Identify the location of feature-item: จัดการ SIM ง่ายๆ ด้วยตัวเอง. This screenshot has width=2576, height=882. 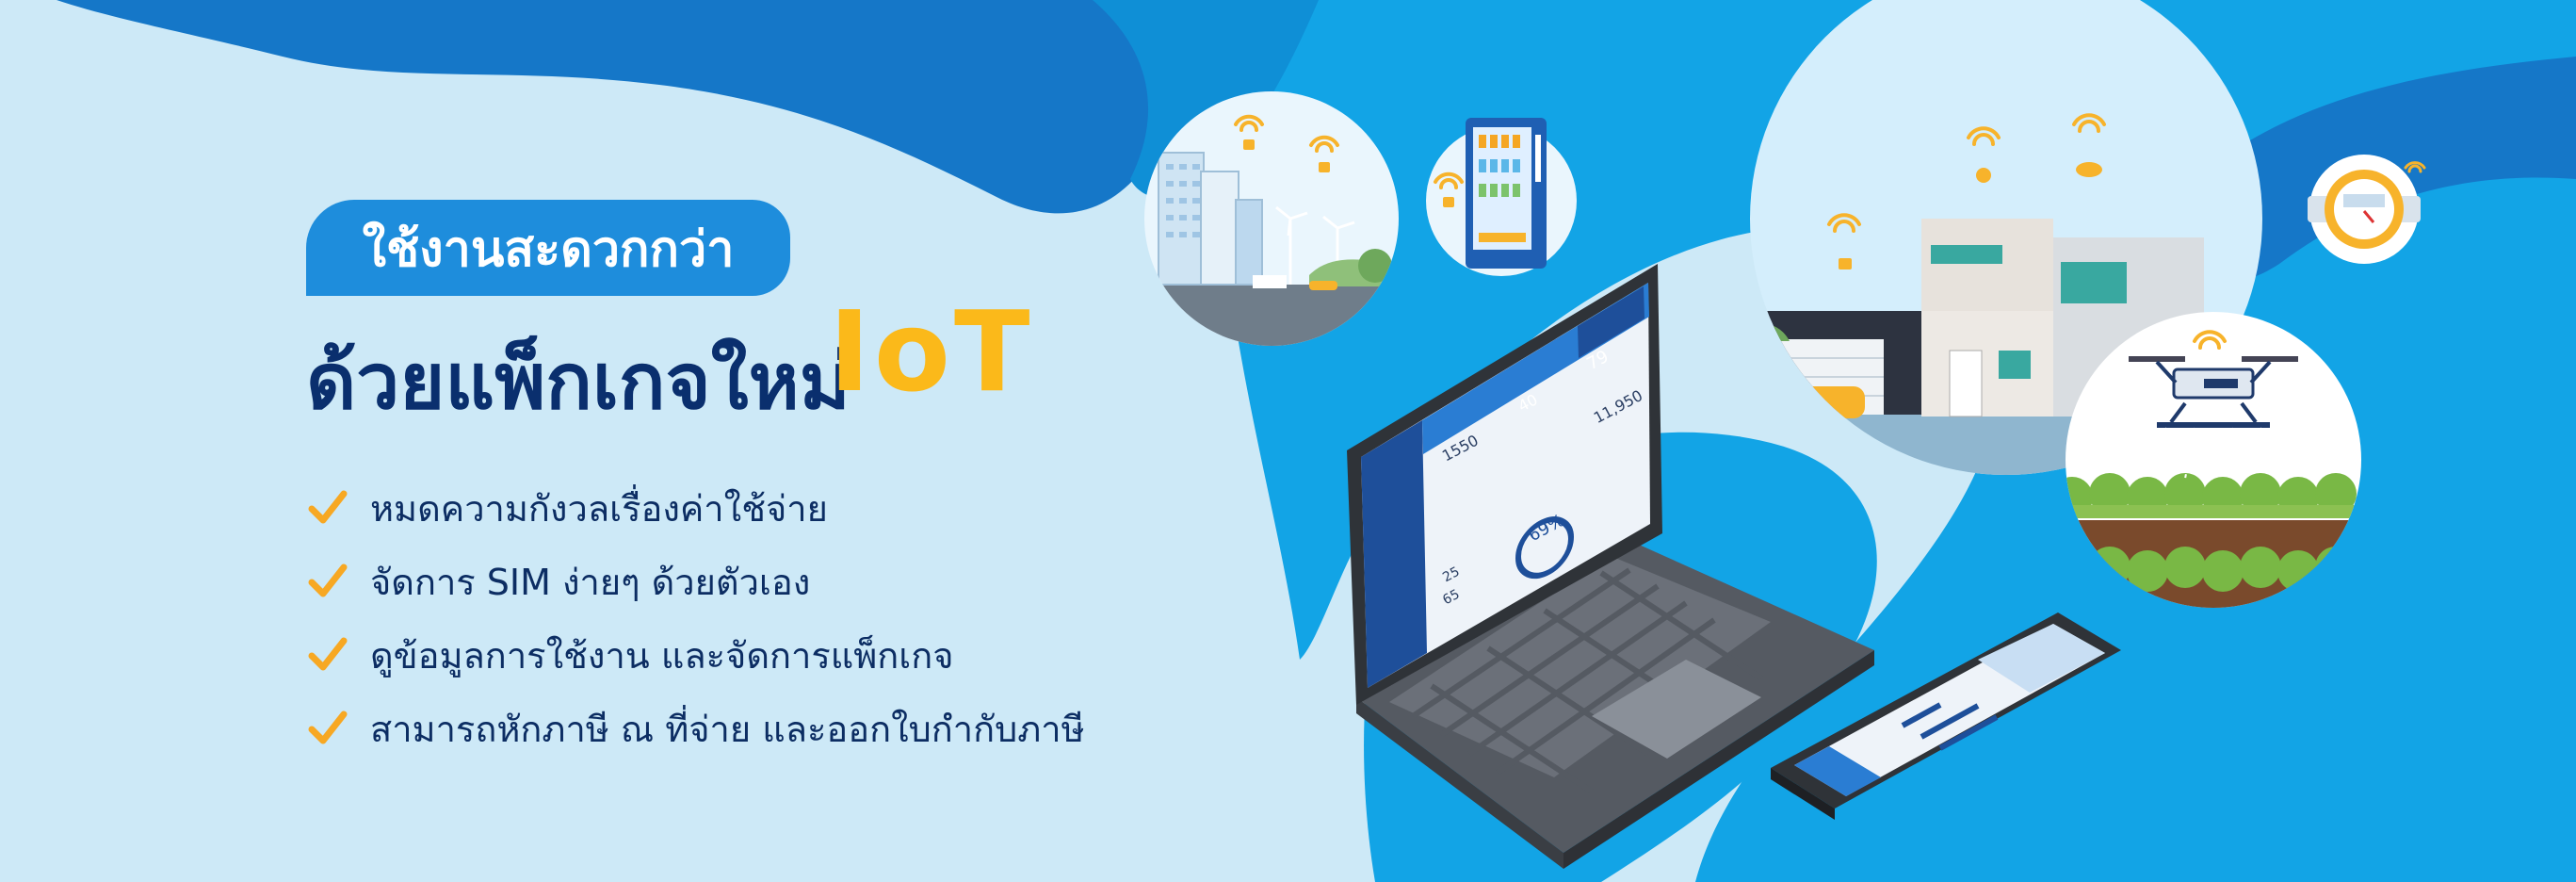
(695, 582).